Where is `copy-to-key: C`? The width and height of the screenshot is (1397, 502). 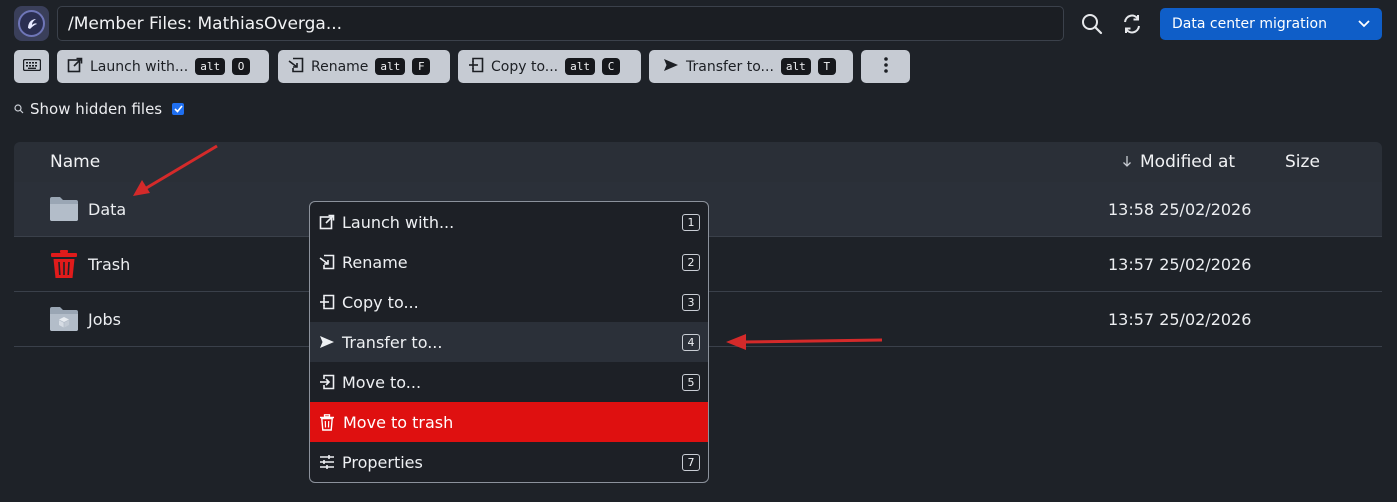 copy-to-key: C is located at coordinates (611, 66).